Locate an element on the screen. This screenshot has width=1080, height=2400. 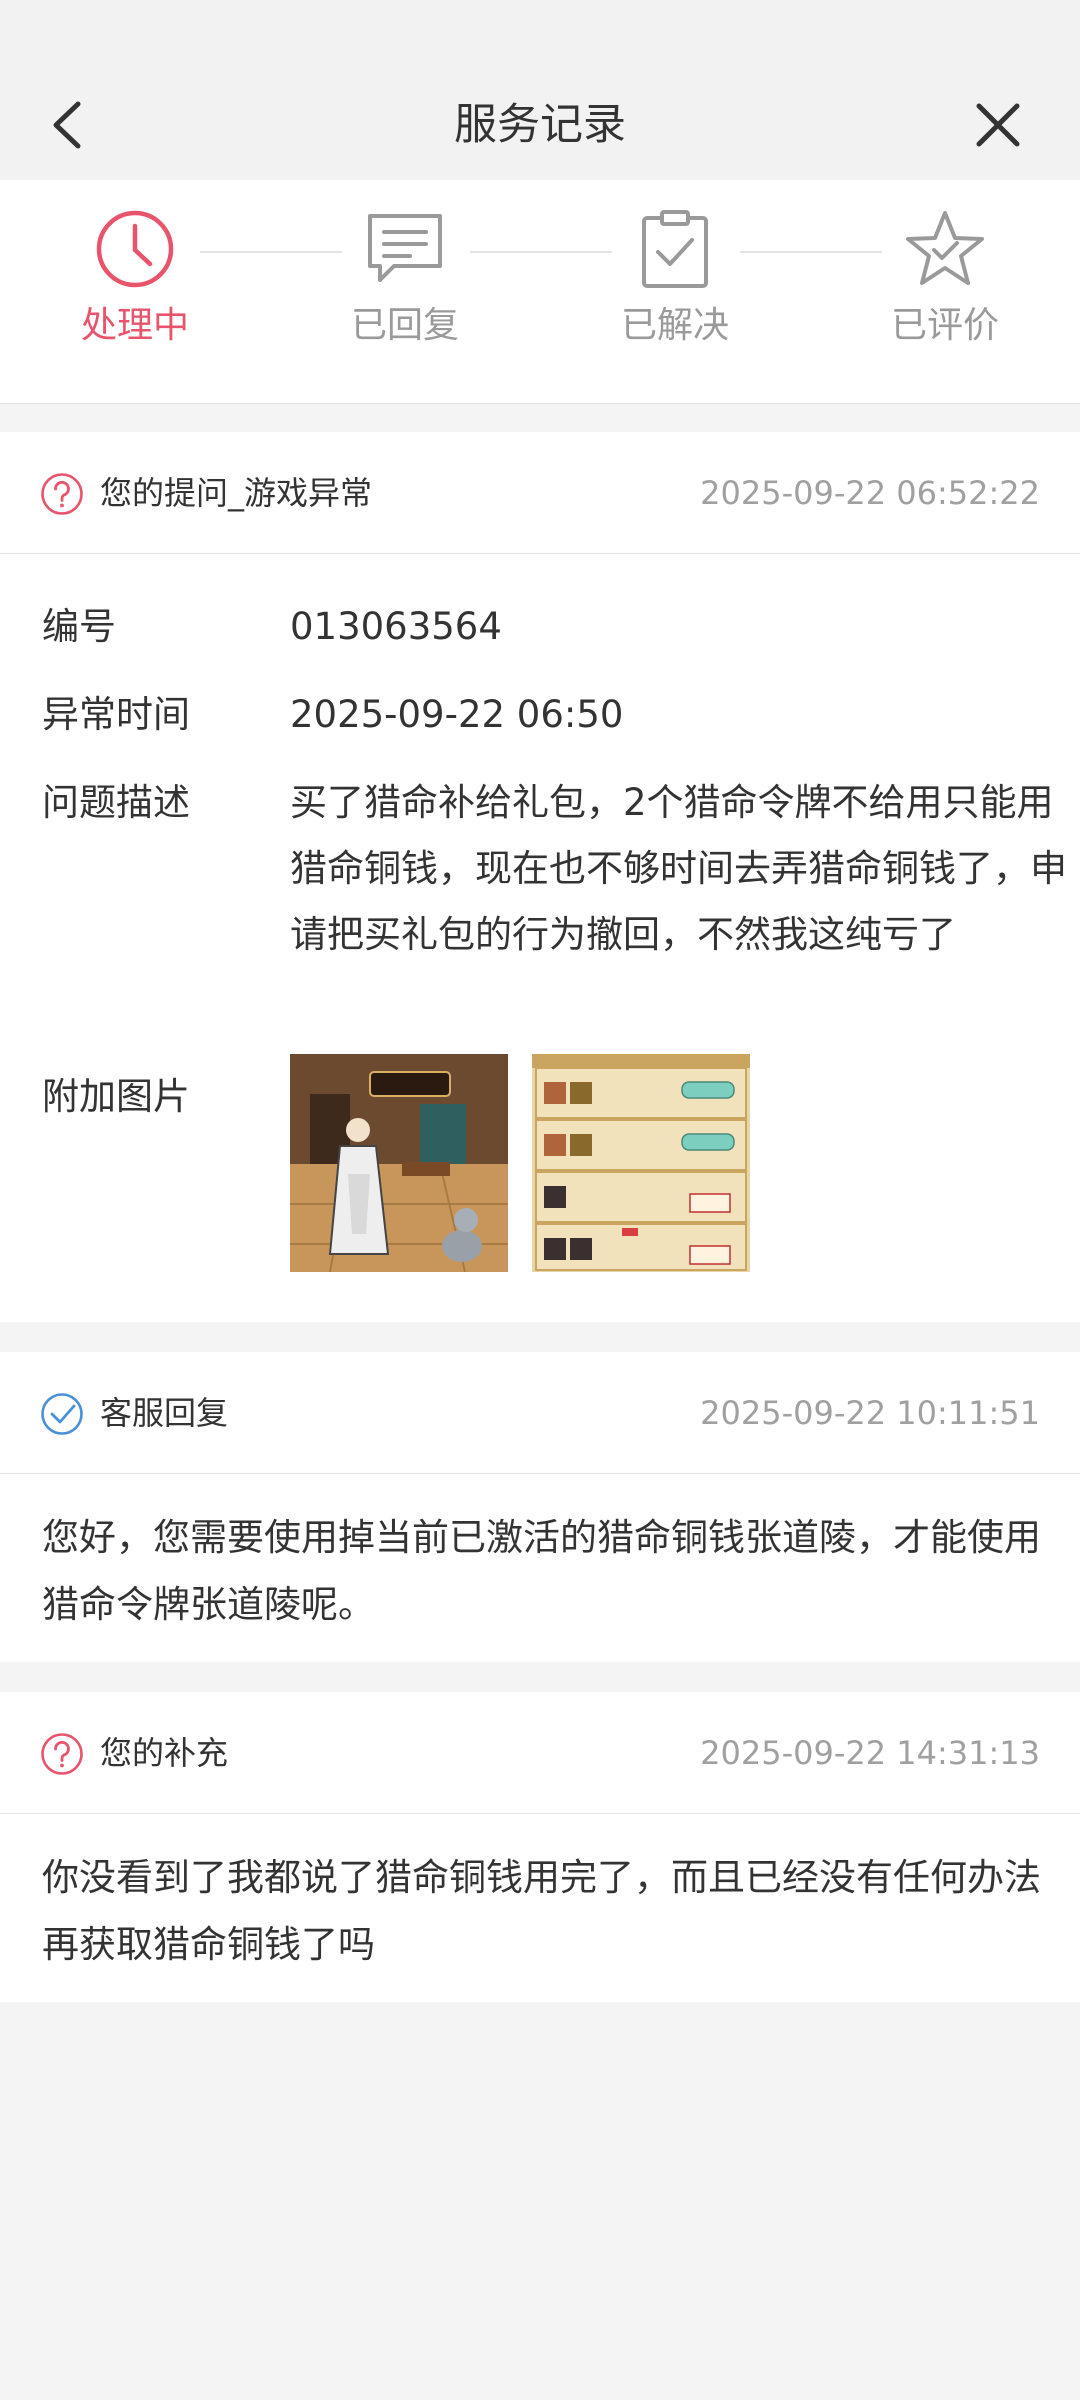
step-label: 已解决 is located at coordinates (674, 325).